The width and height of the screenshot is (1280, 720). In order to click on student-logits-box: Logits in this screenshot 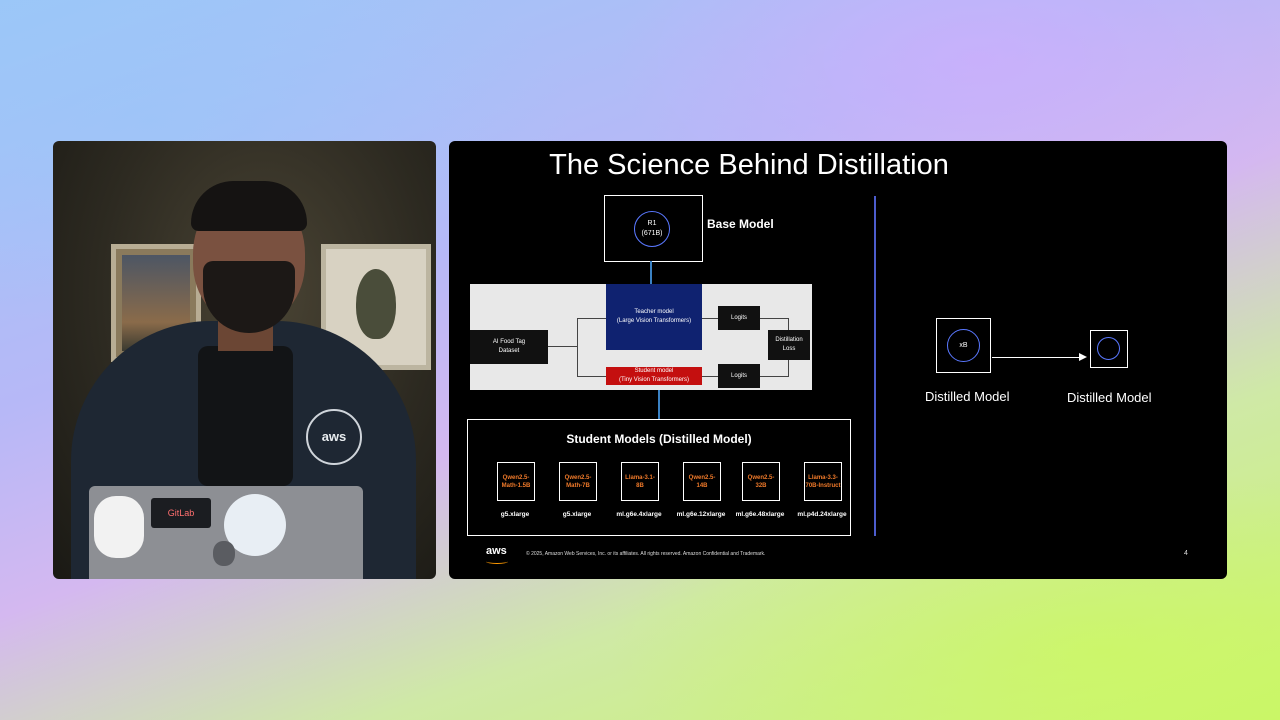, I will do `click(739, 376)`.